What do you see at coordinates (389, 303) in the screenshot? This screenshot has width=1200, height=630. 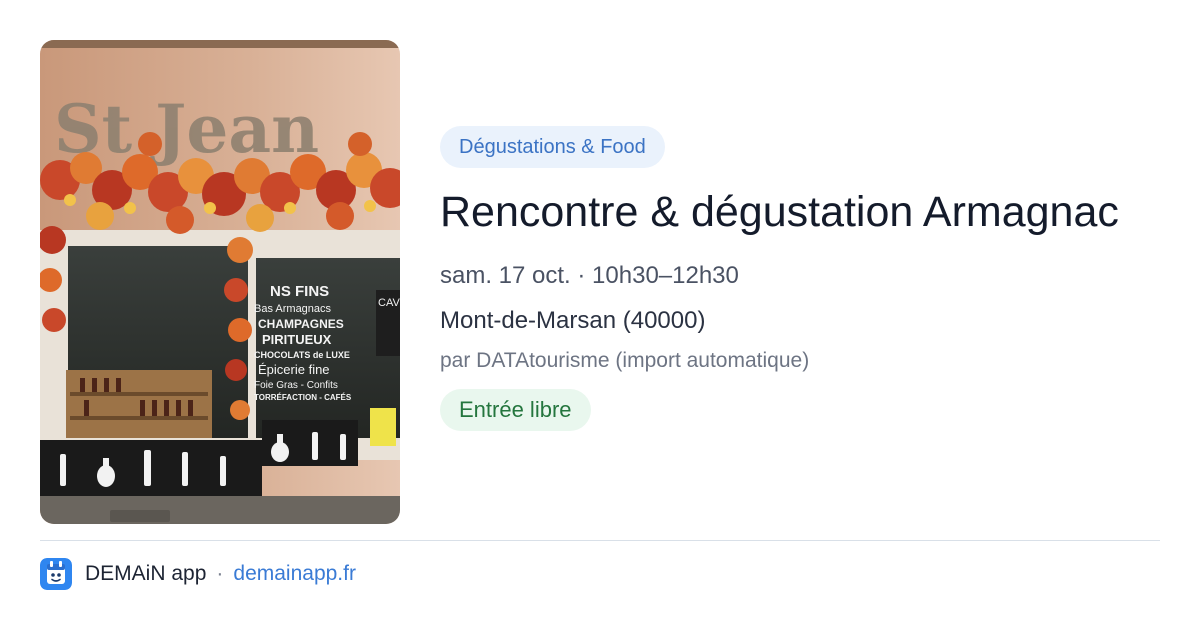 I see `svg-text: CAV` at bounding box center [389, 303].